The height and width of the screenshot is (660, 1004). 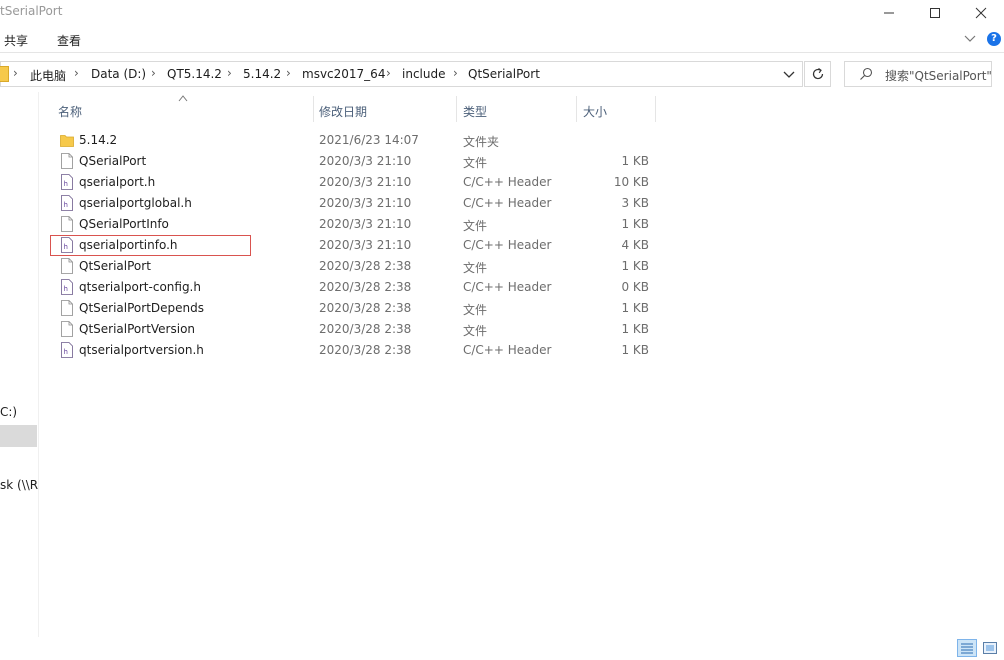 I want to click on file-size: 4 KB, so click(x=635, y=245).